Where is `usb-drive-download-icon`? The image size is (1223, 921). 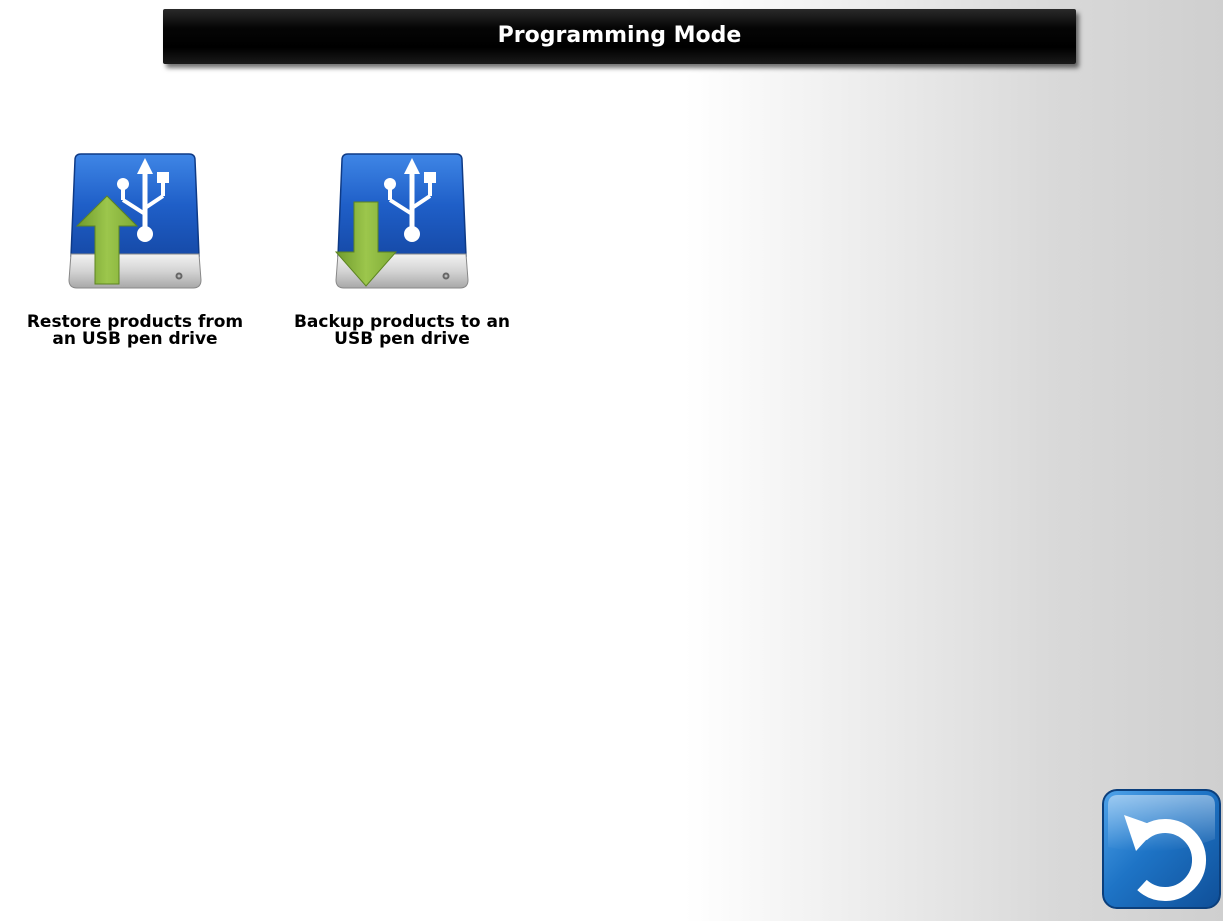
usb-drive-download-icon is located at coordinates (401, 221).